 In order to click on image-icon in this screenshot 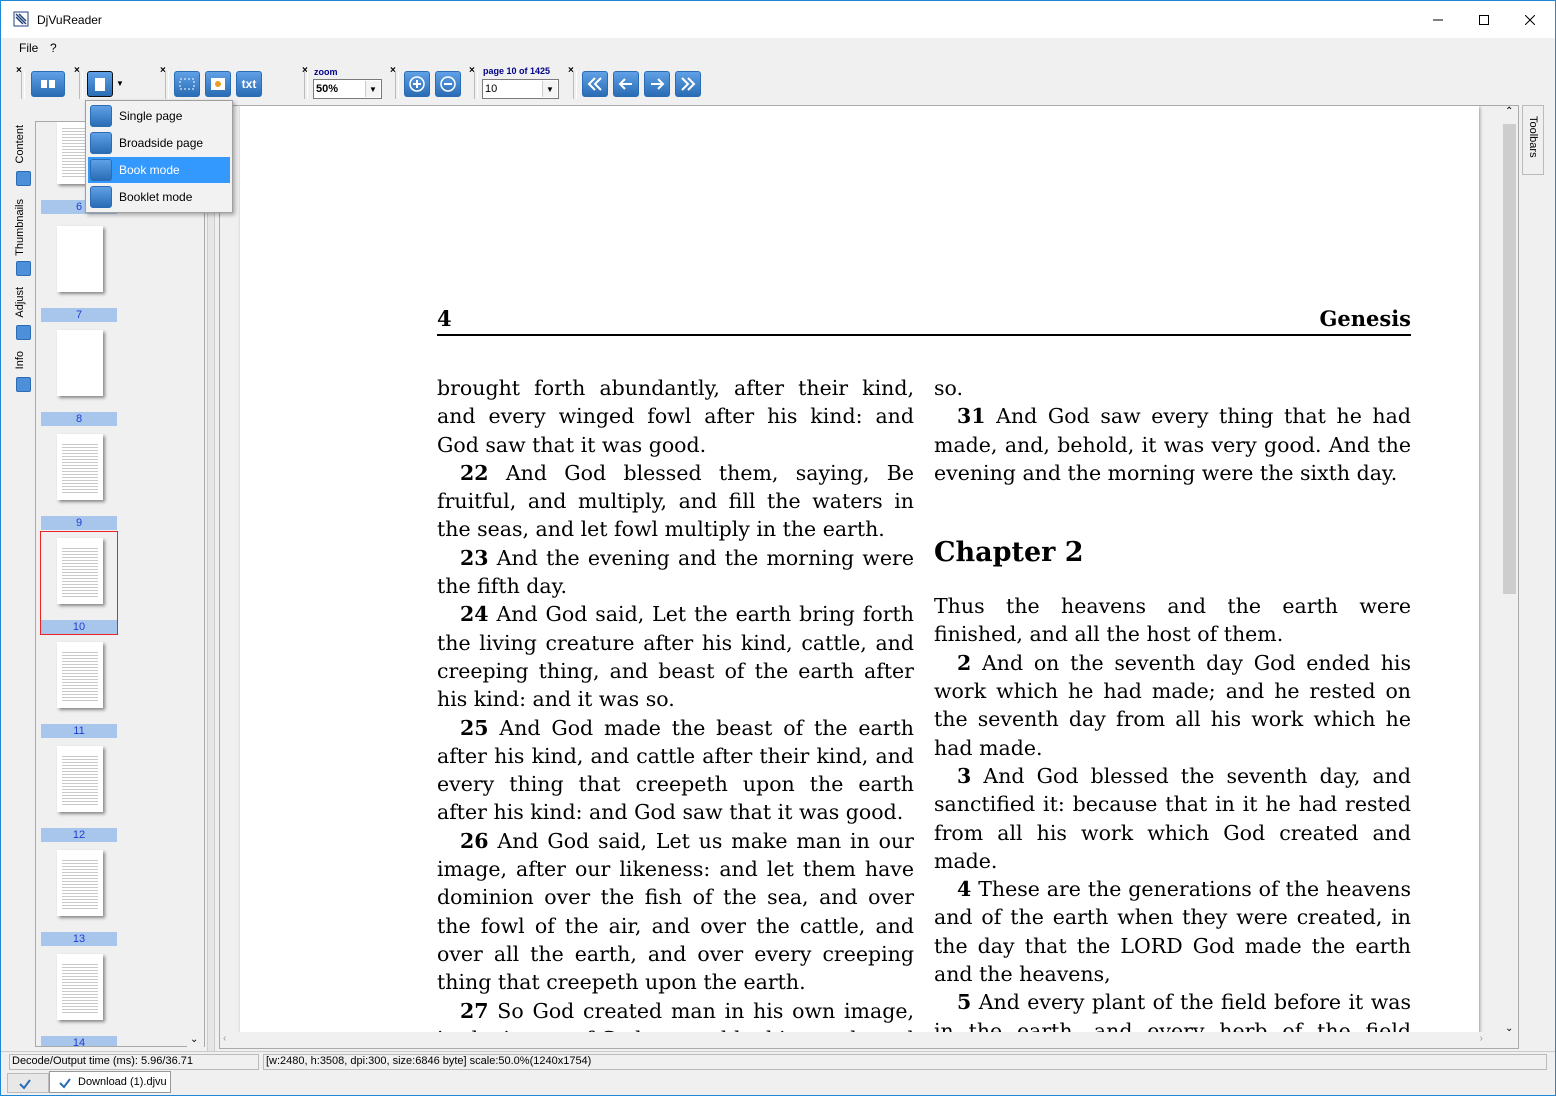, I will do `click(218, 84)`.